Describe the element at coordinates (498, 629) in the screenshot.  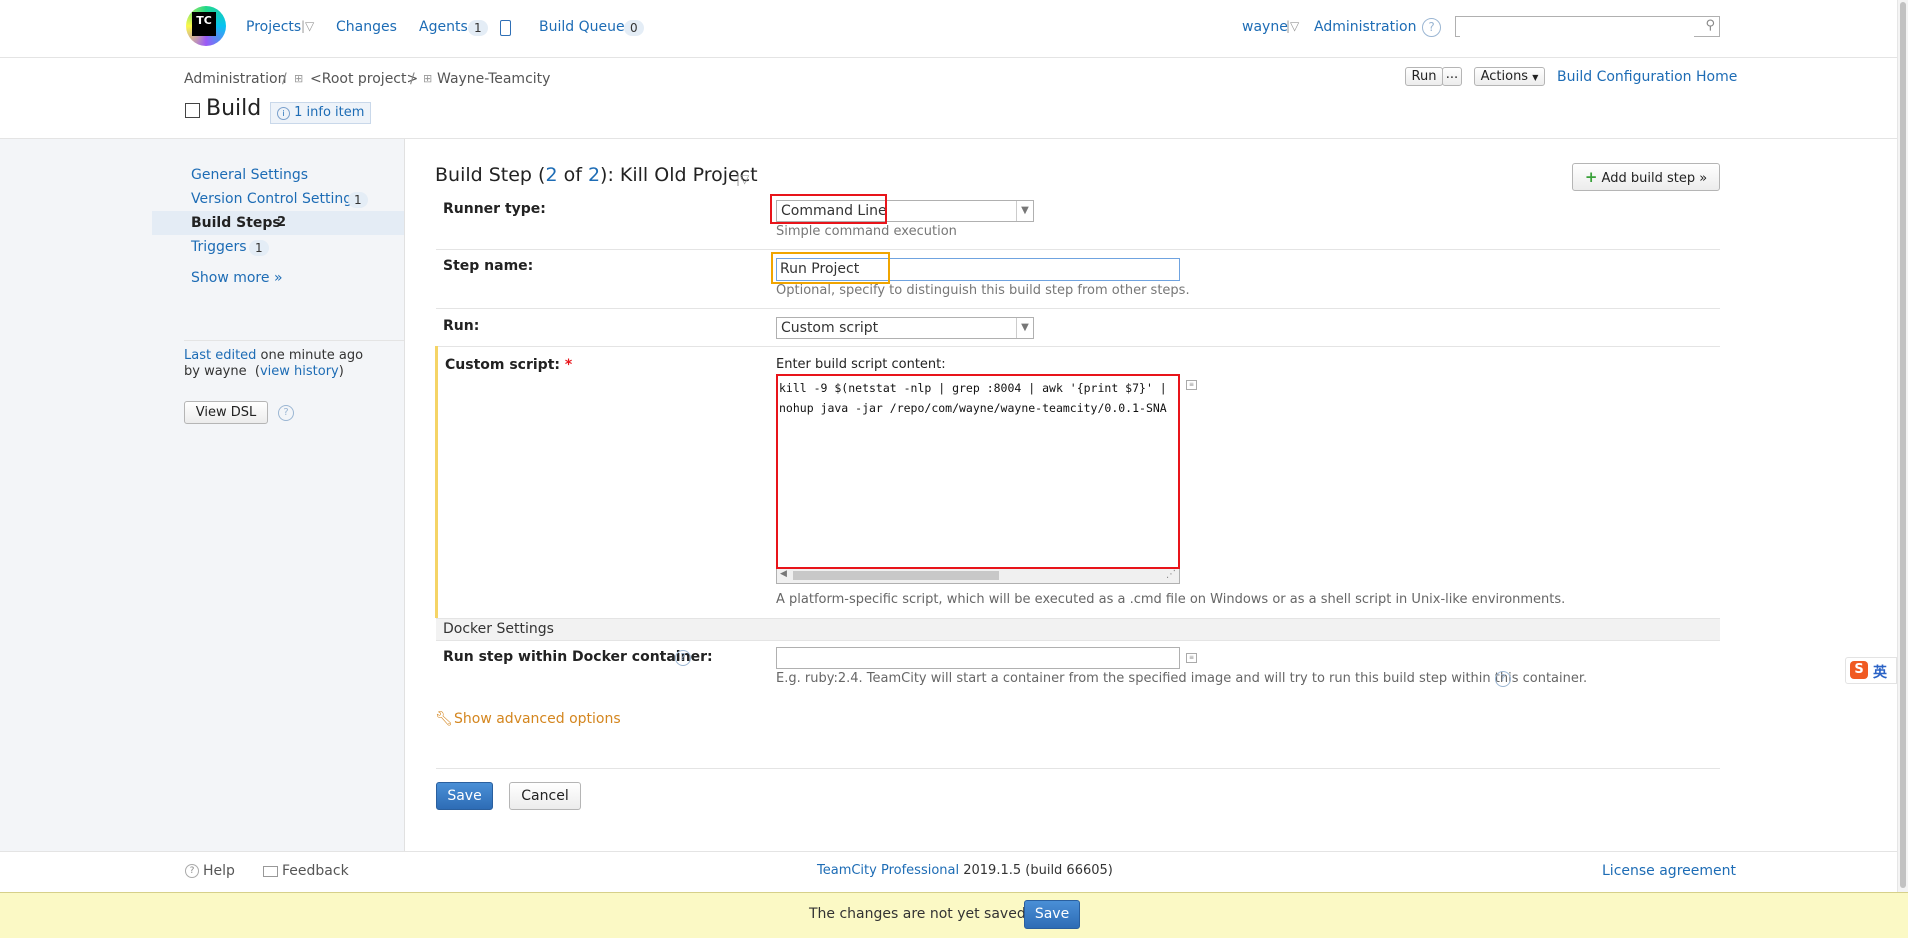
I see `docker-settings-title: Docker Settings` at that location.